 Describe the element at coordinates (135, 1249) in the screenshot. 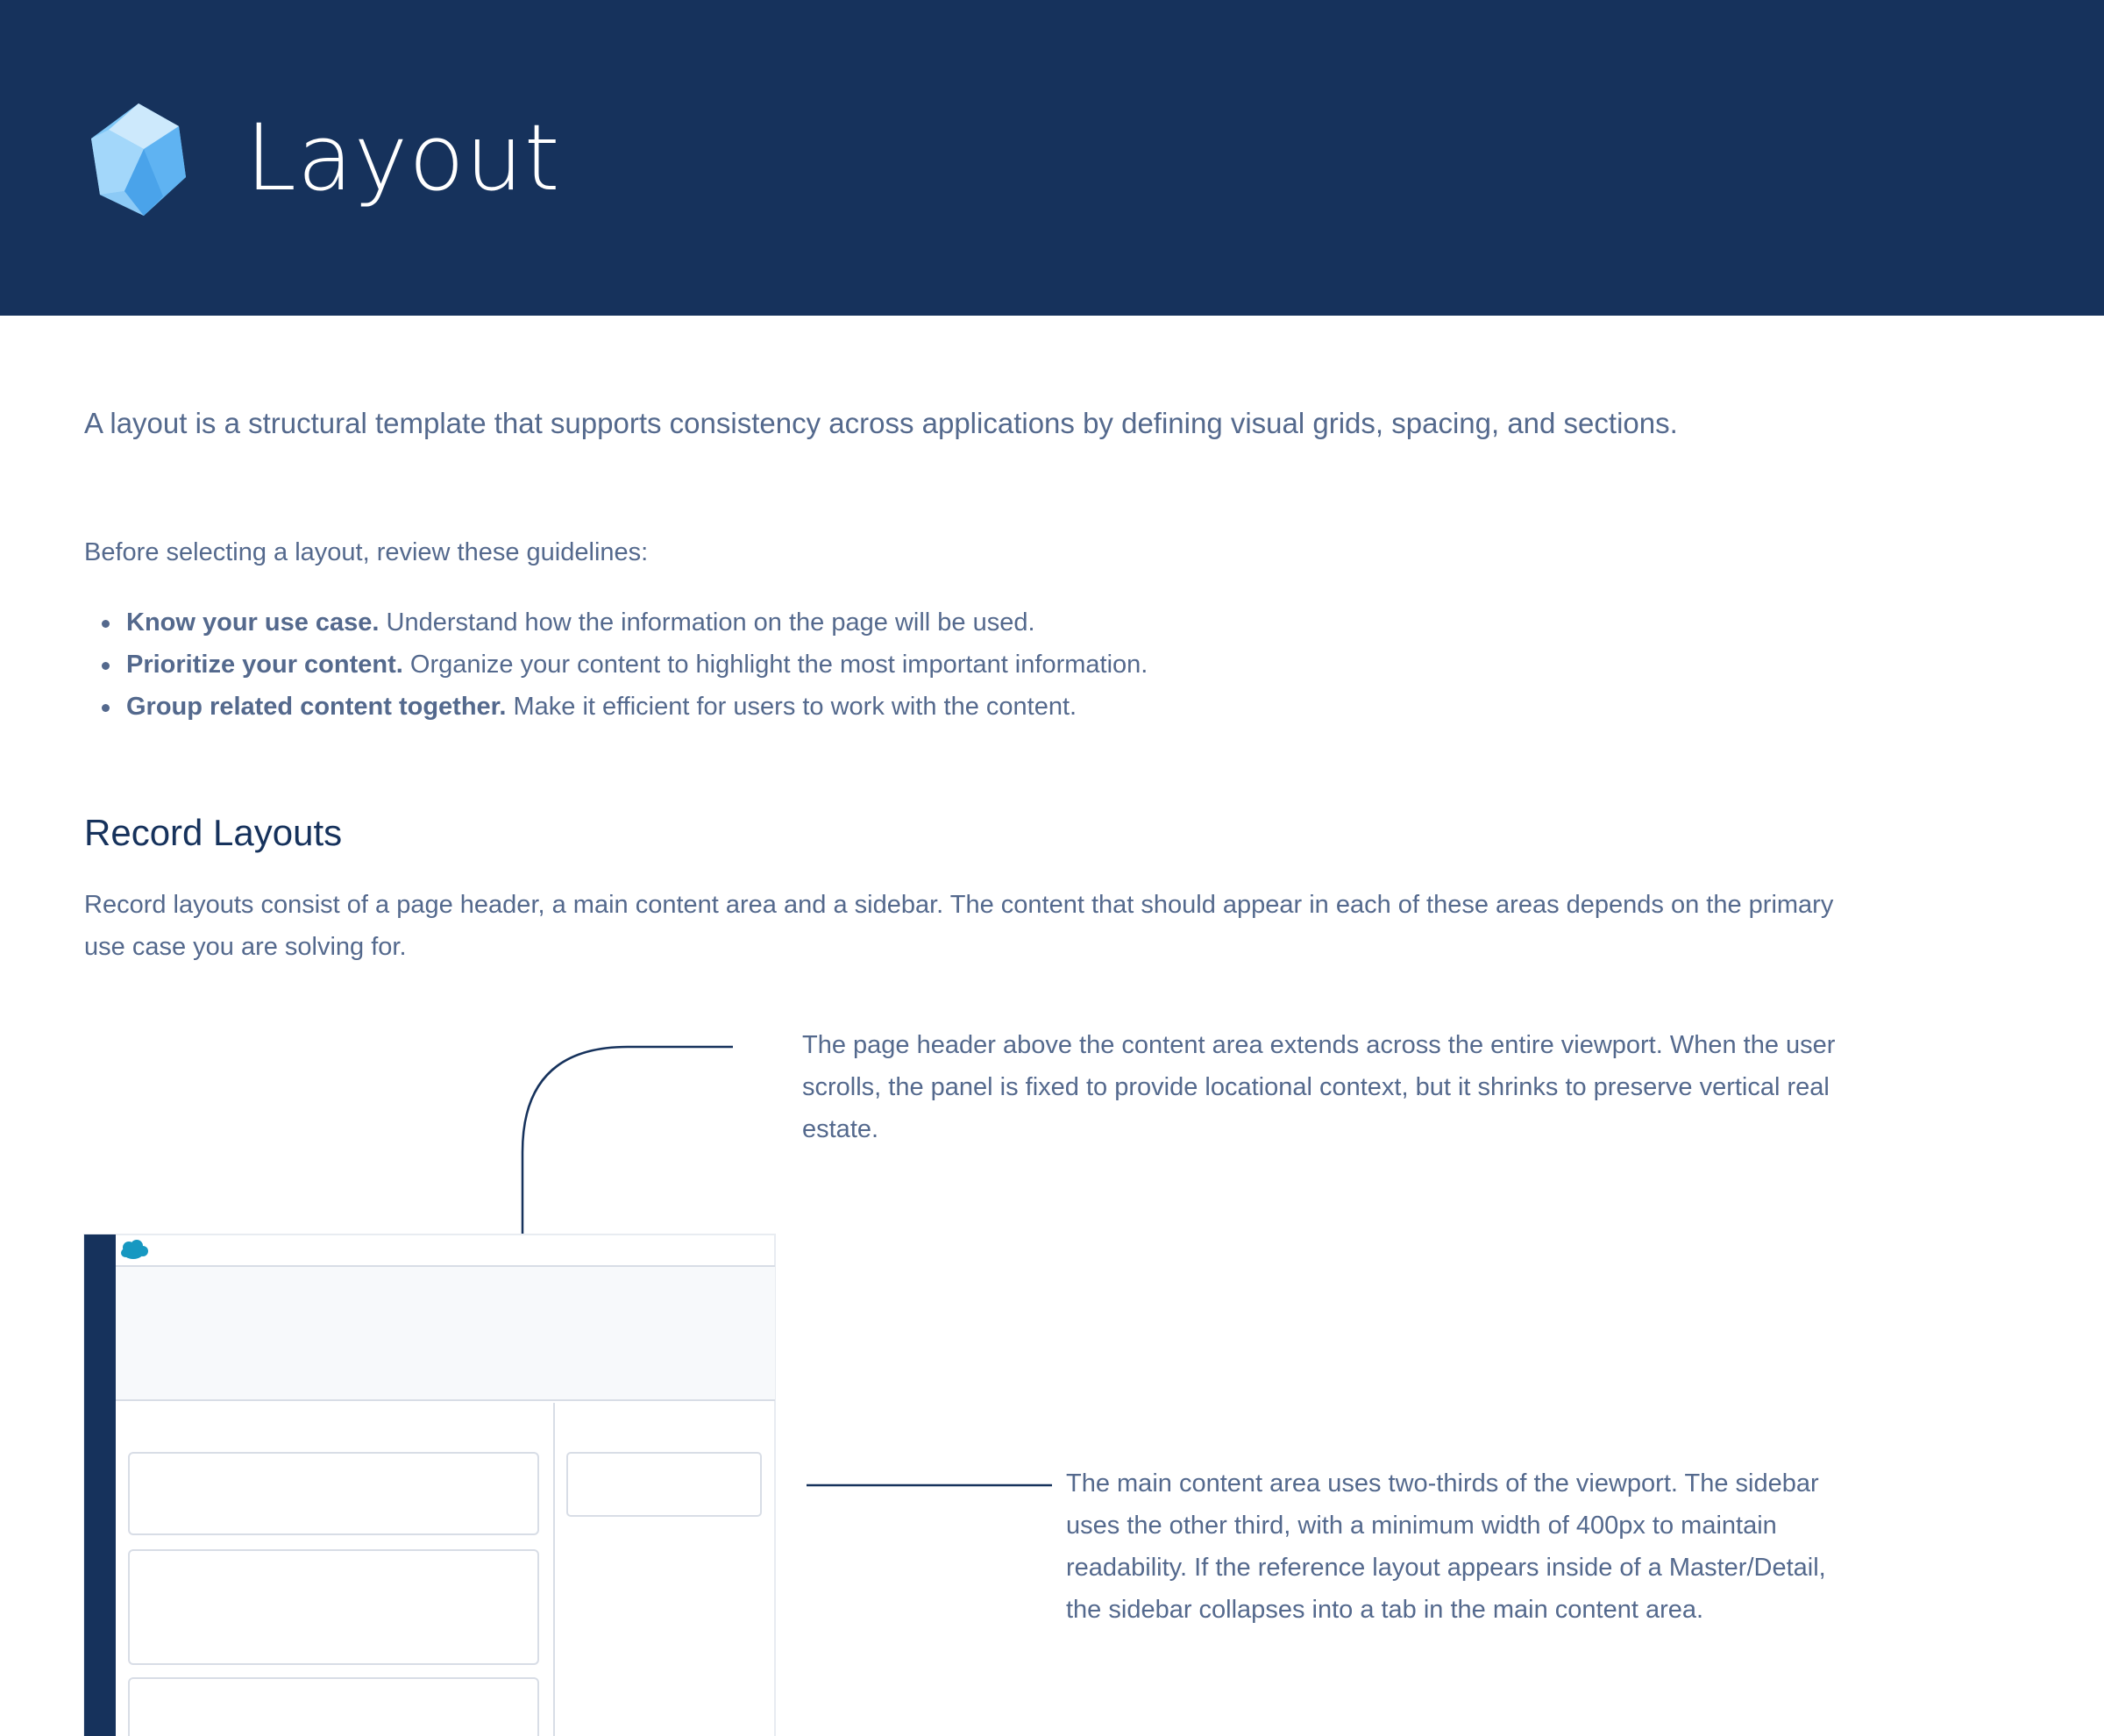

I see `salesforce-cloud-icon` at that location.